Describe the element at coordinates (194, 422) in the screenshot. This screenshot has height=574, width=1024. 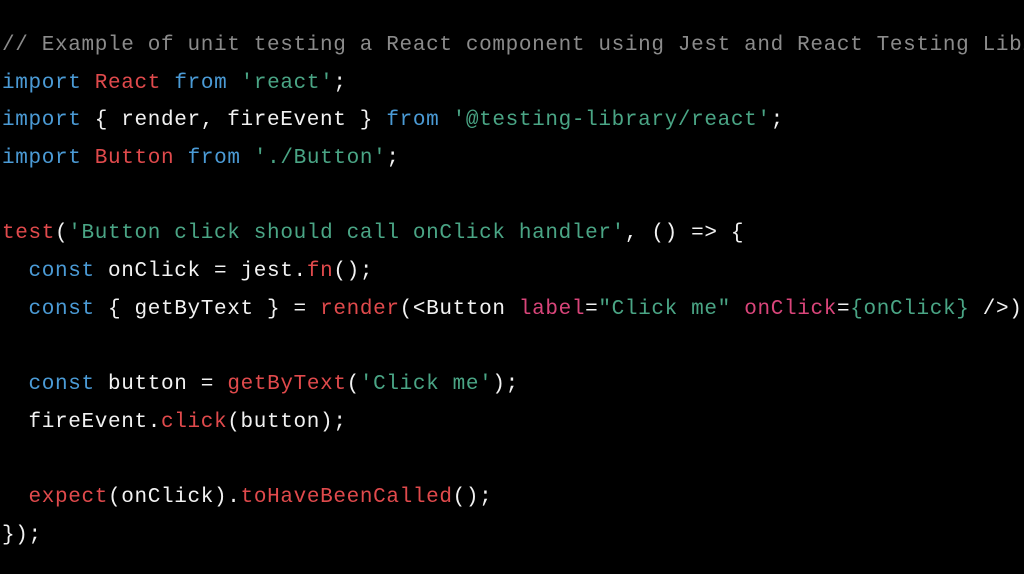
I see `code-identifier: click` at that location.